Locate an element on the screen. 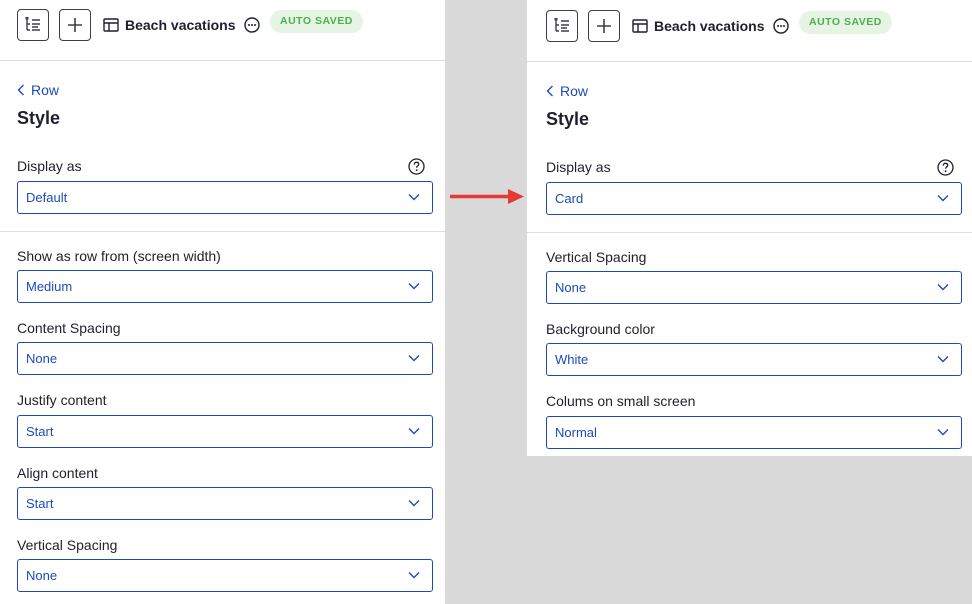 This screenshot has height=604, width=972. display-as-select: Default is located at coordinates (225, 197).